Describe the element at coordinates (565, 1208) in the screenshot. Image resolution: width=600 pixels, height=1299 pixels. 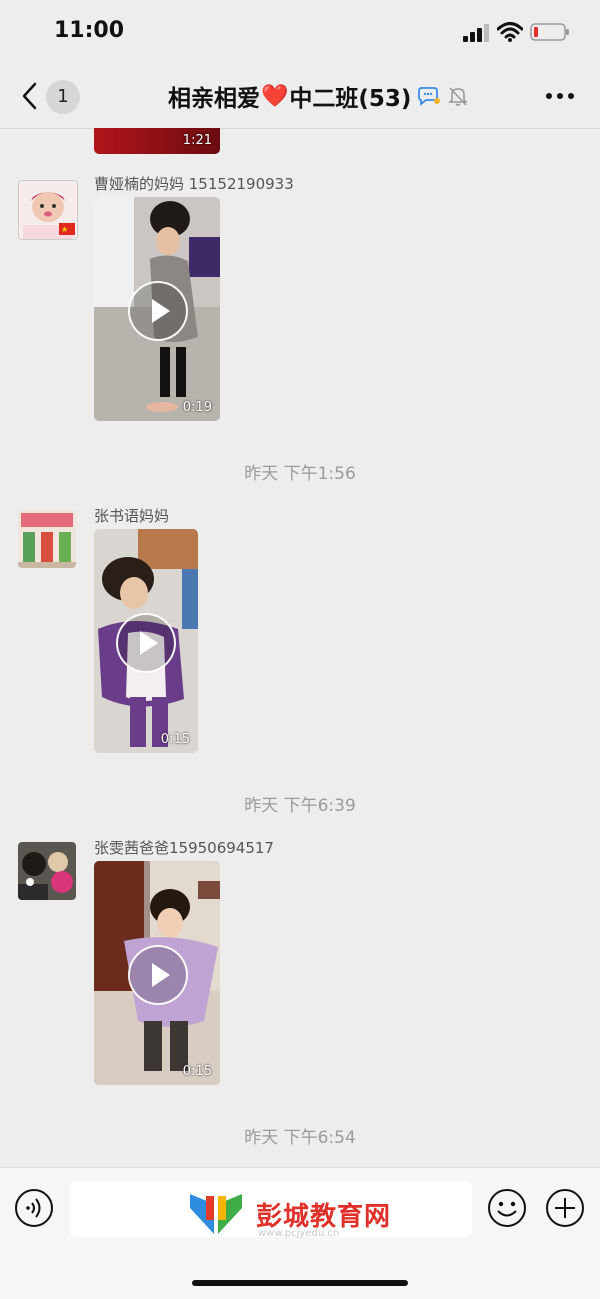
I see `plus-icon` at that location.